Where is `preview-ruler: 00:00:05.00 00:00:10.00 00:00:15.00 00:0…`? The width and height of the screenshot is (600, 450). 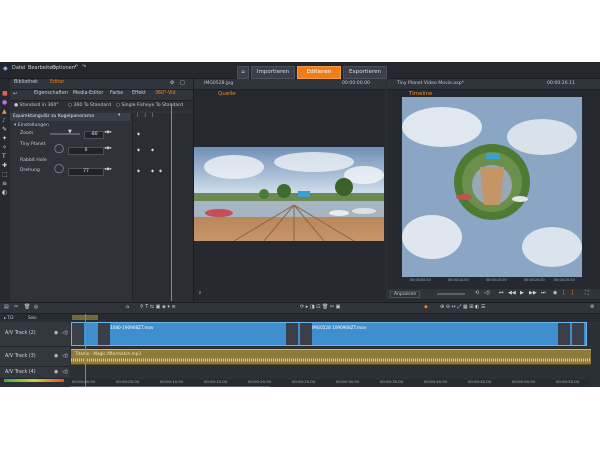
preview-ruler: 00:00:05.00 00:00:10.00 00:00:15.00 00:0… is located at coordinates (492, 281).